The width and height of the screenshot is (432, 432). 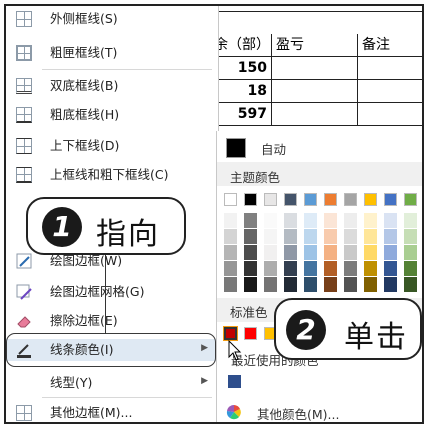 What do you see at coordinates (234, 381) in the screenshot?
I see `recent-color-swatch` at bounding box center [234, 381].